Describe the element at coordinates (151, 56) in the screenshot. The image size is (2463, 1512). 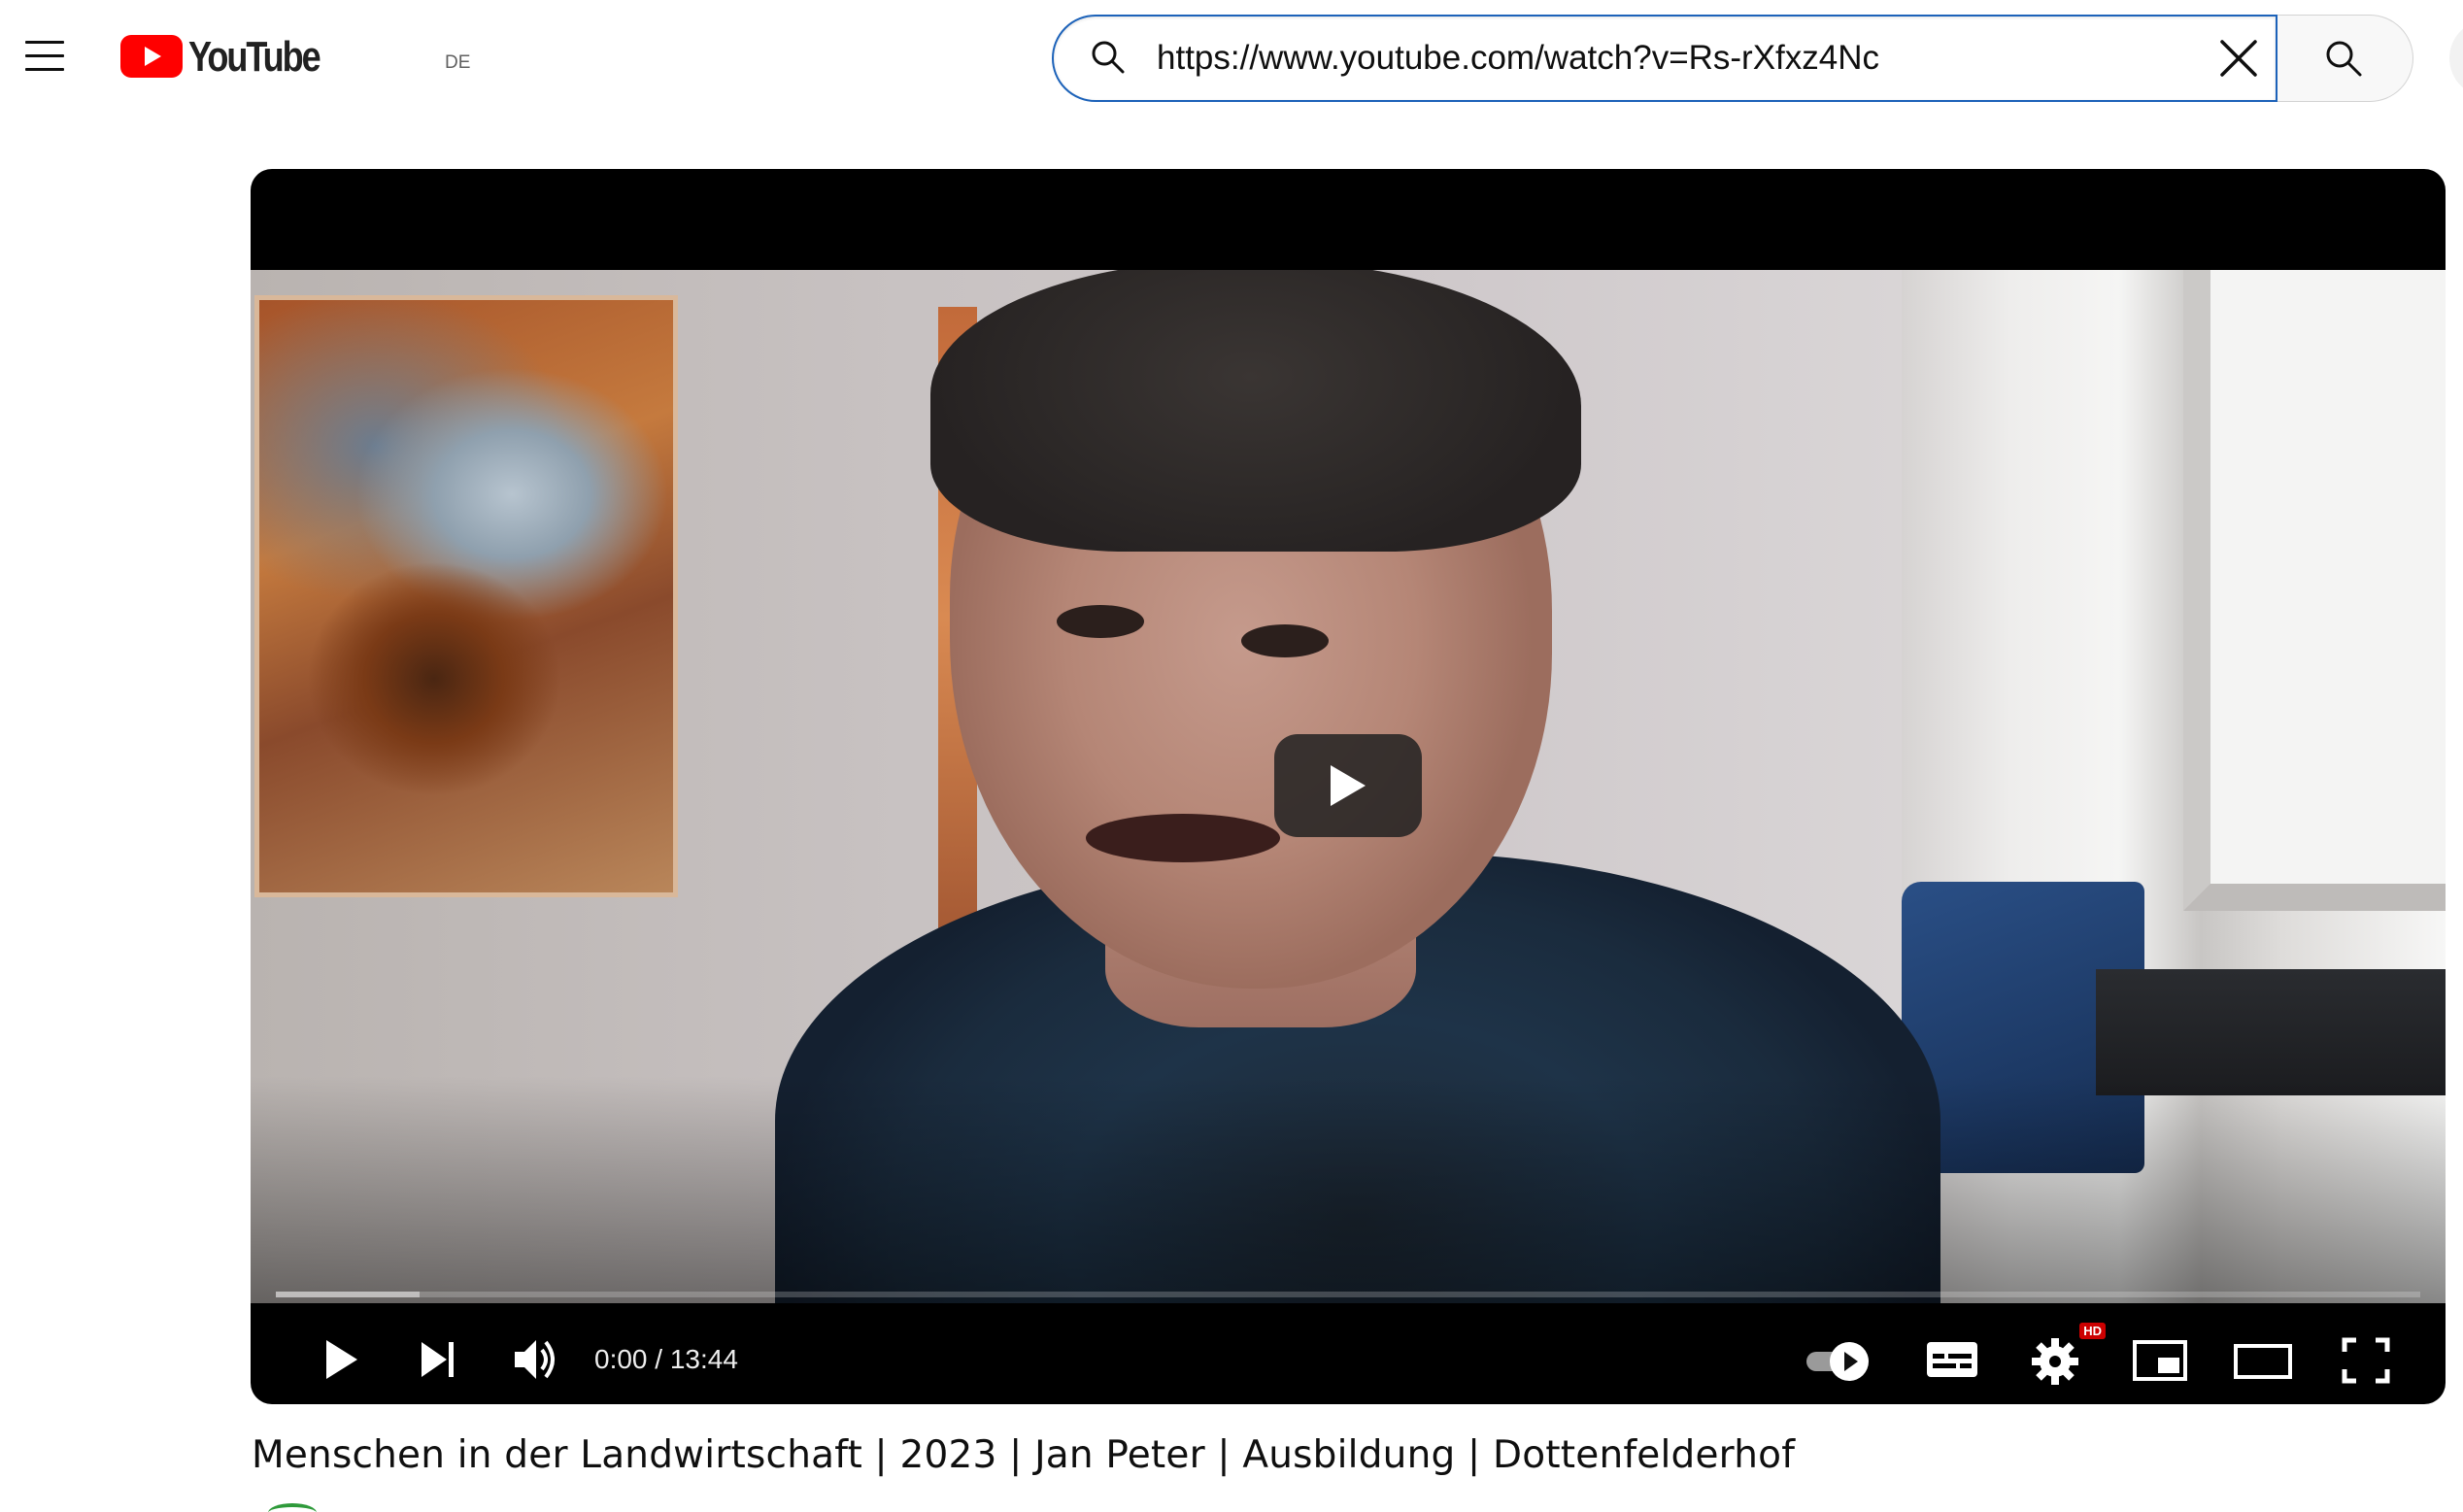
I see `youtube-logo-icon` at that location.